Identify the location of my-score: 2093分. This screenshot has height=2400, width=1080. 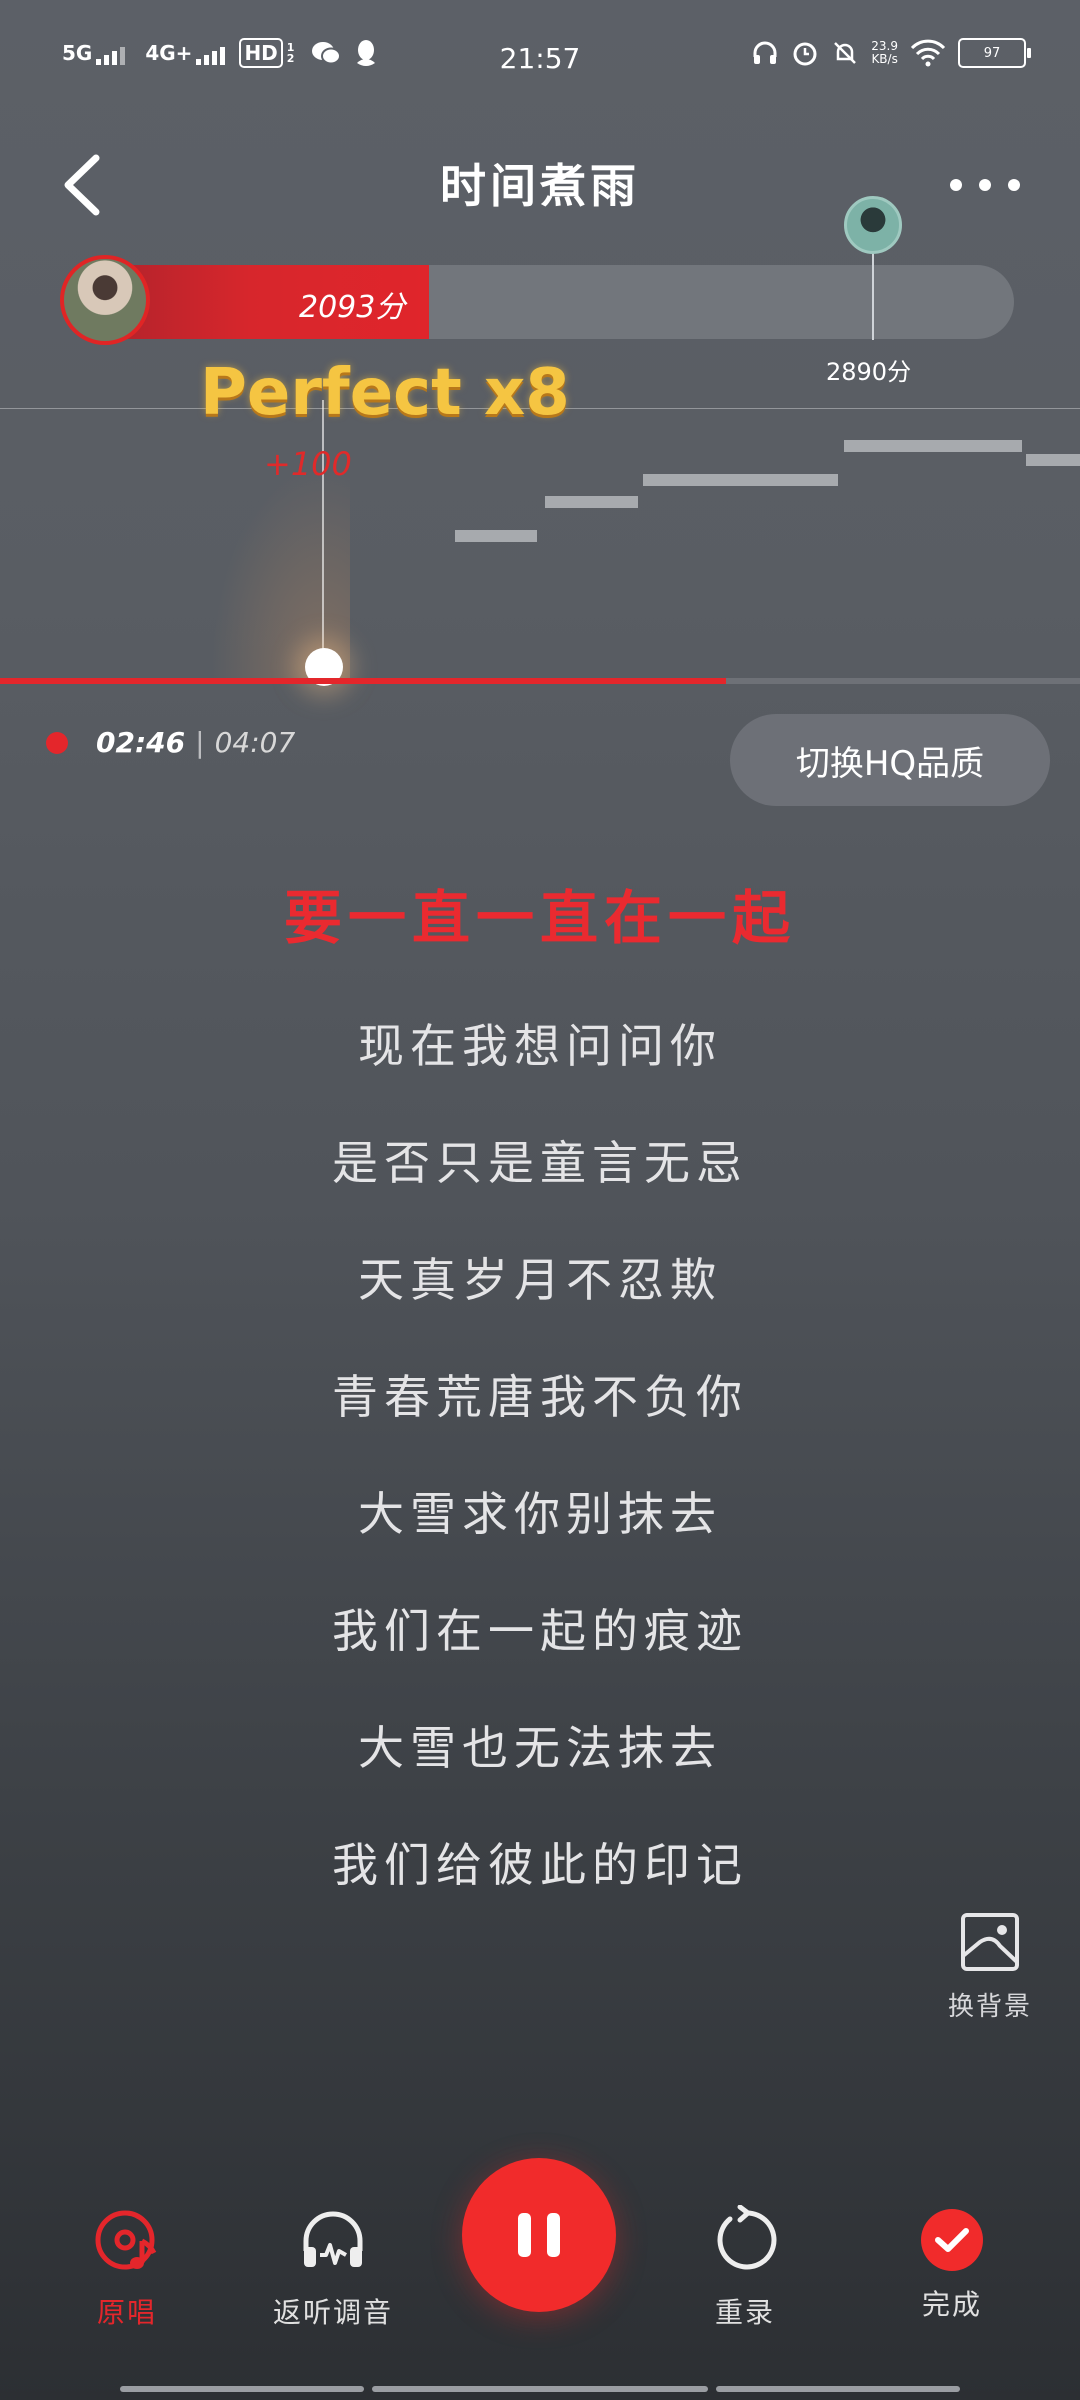
(352, 307).